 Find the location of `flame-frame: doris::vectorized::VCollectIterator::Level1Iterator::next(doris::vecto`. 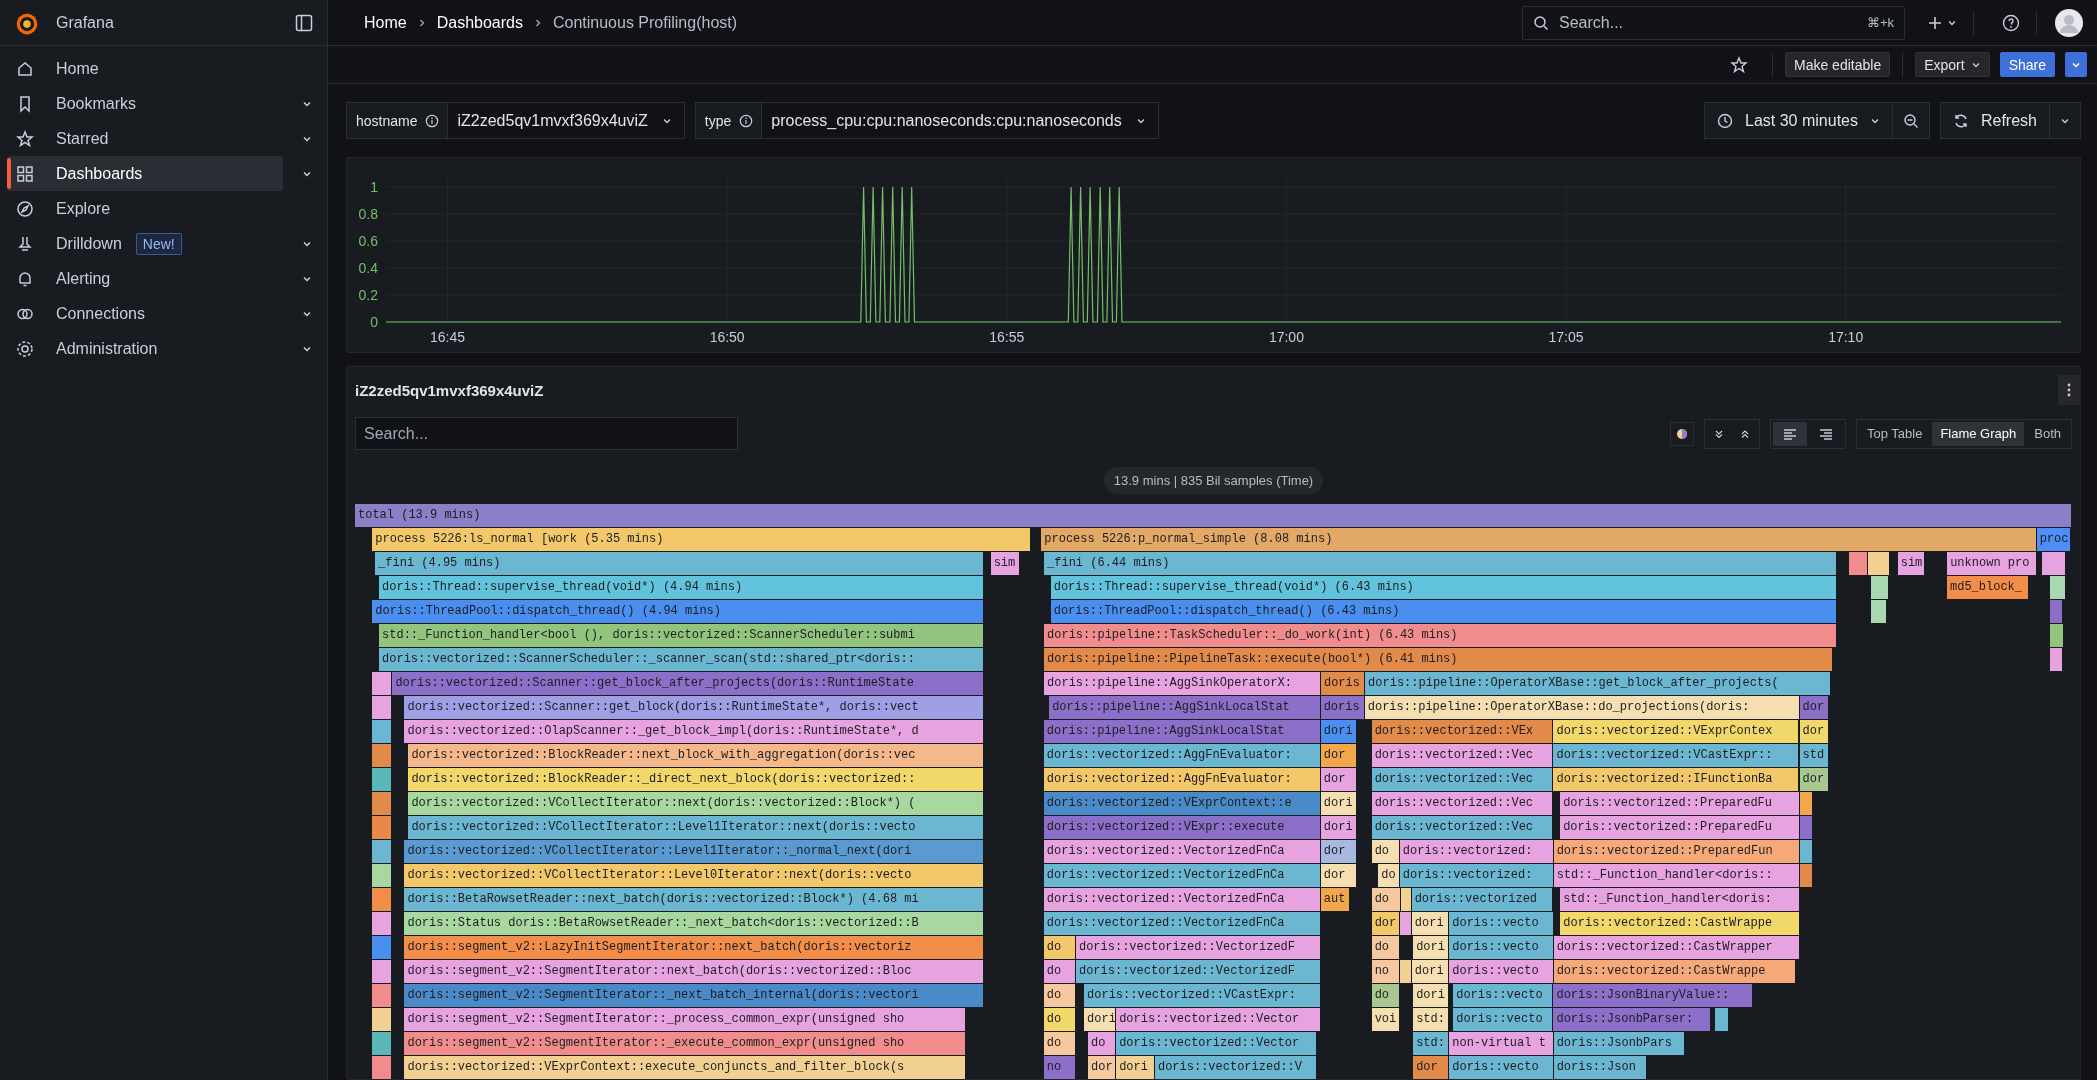

flame-frame: doris::vectorized::VCollectIterator::Level1Iterator::next(doris::vecto is located at coordinates (696, 827).